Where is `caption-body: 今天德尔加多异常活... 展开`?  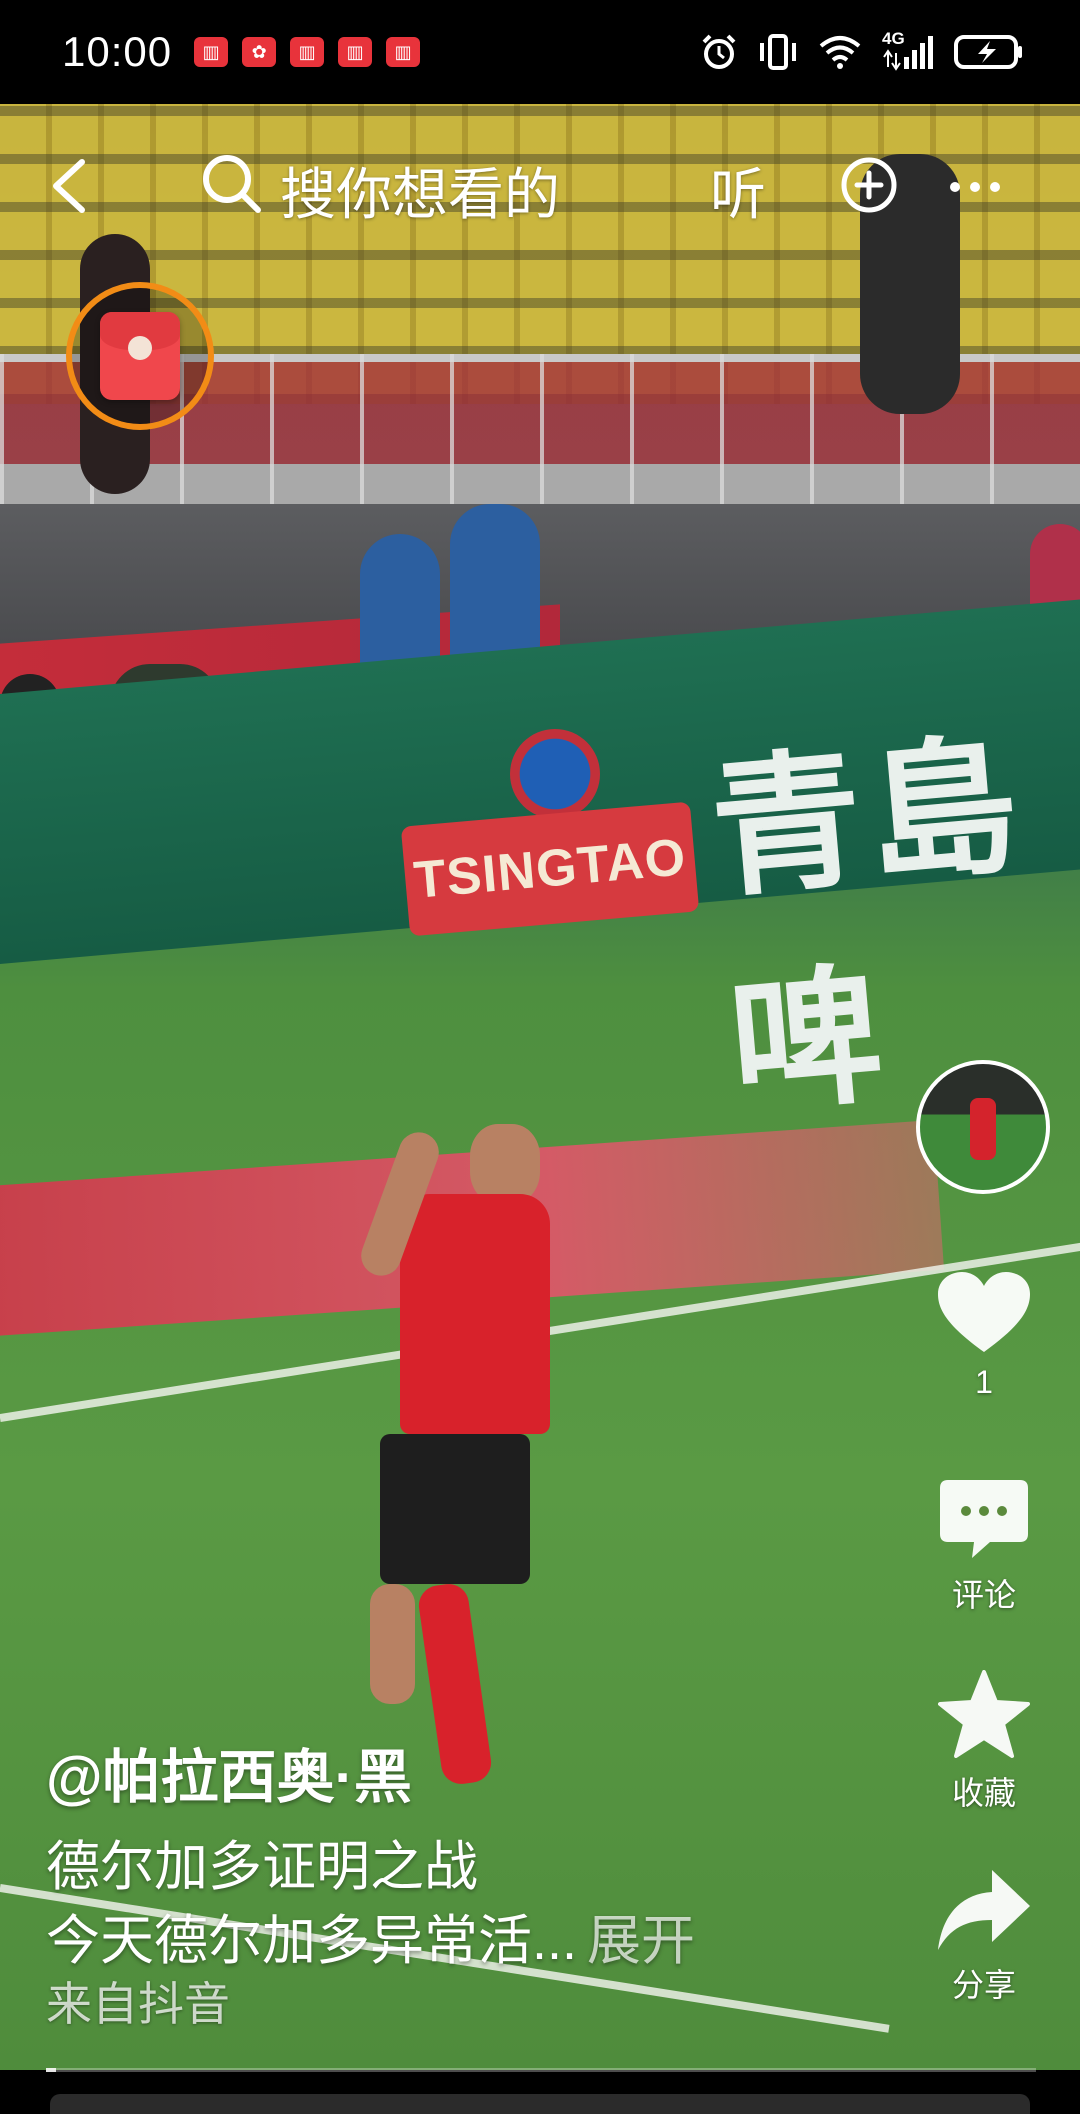 caption-body: 今天德尔加多异常活... 展开 is located at coordinates (370, 1935).